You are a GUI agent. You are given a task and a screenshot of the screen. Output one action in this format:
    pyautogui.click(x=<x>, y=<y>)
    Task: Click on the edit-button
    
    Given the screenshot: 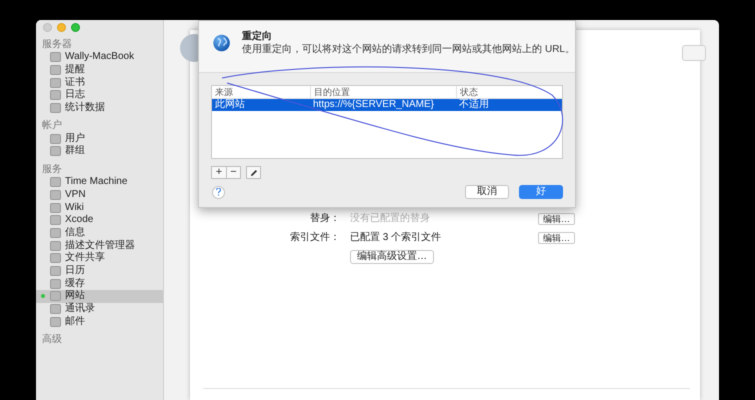 What is the action you would take?
    pyautogui.click(x=253, y=172)
    